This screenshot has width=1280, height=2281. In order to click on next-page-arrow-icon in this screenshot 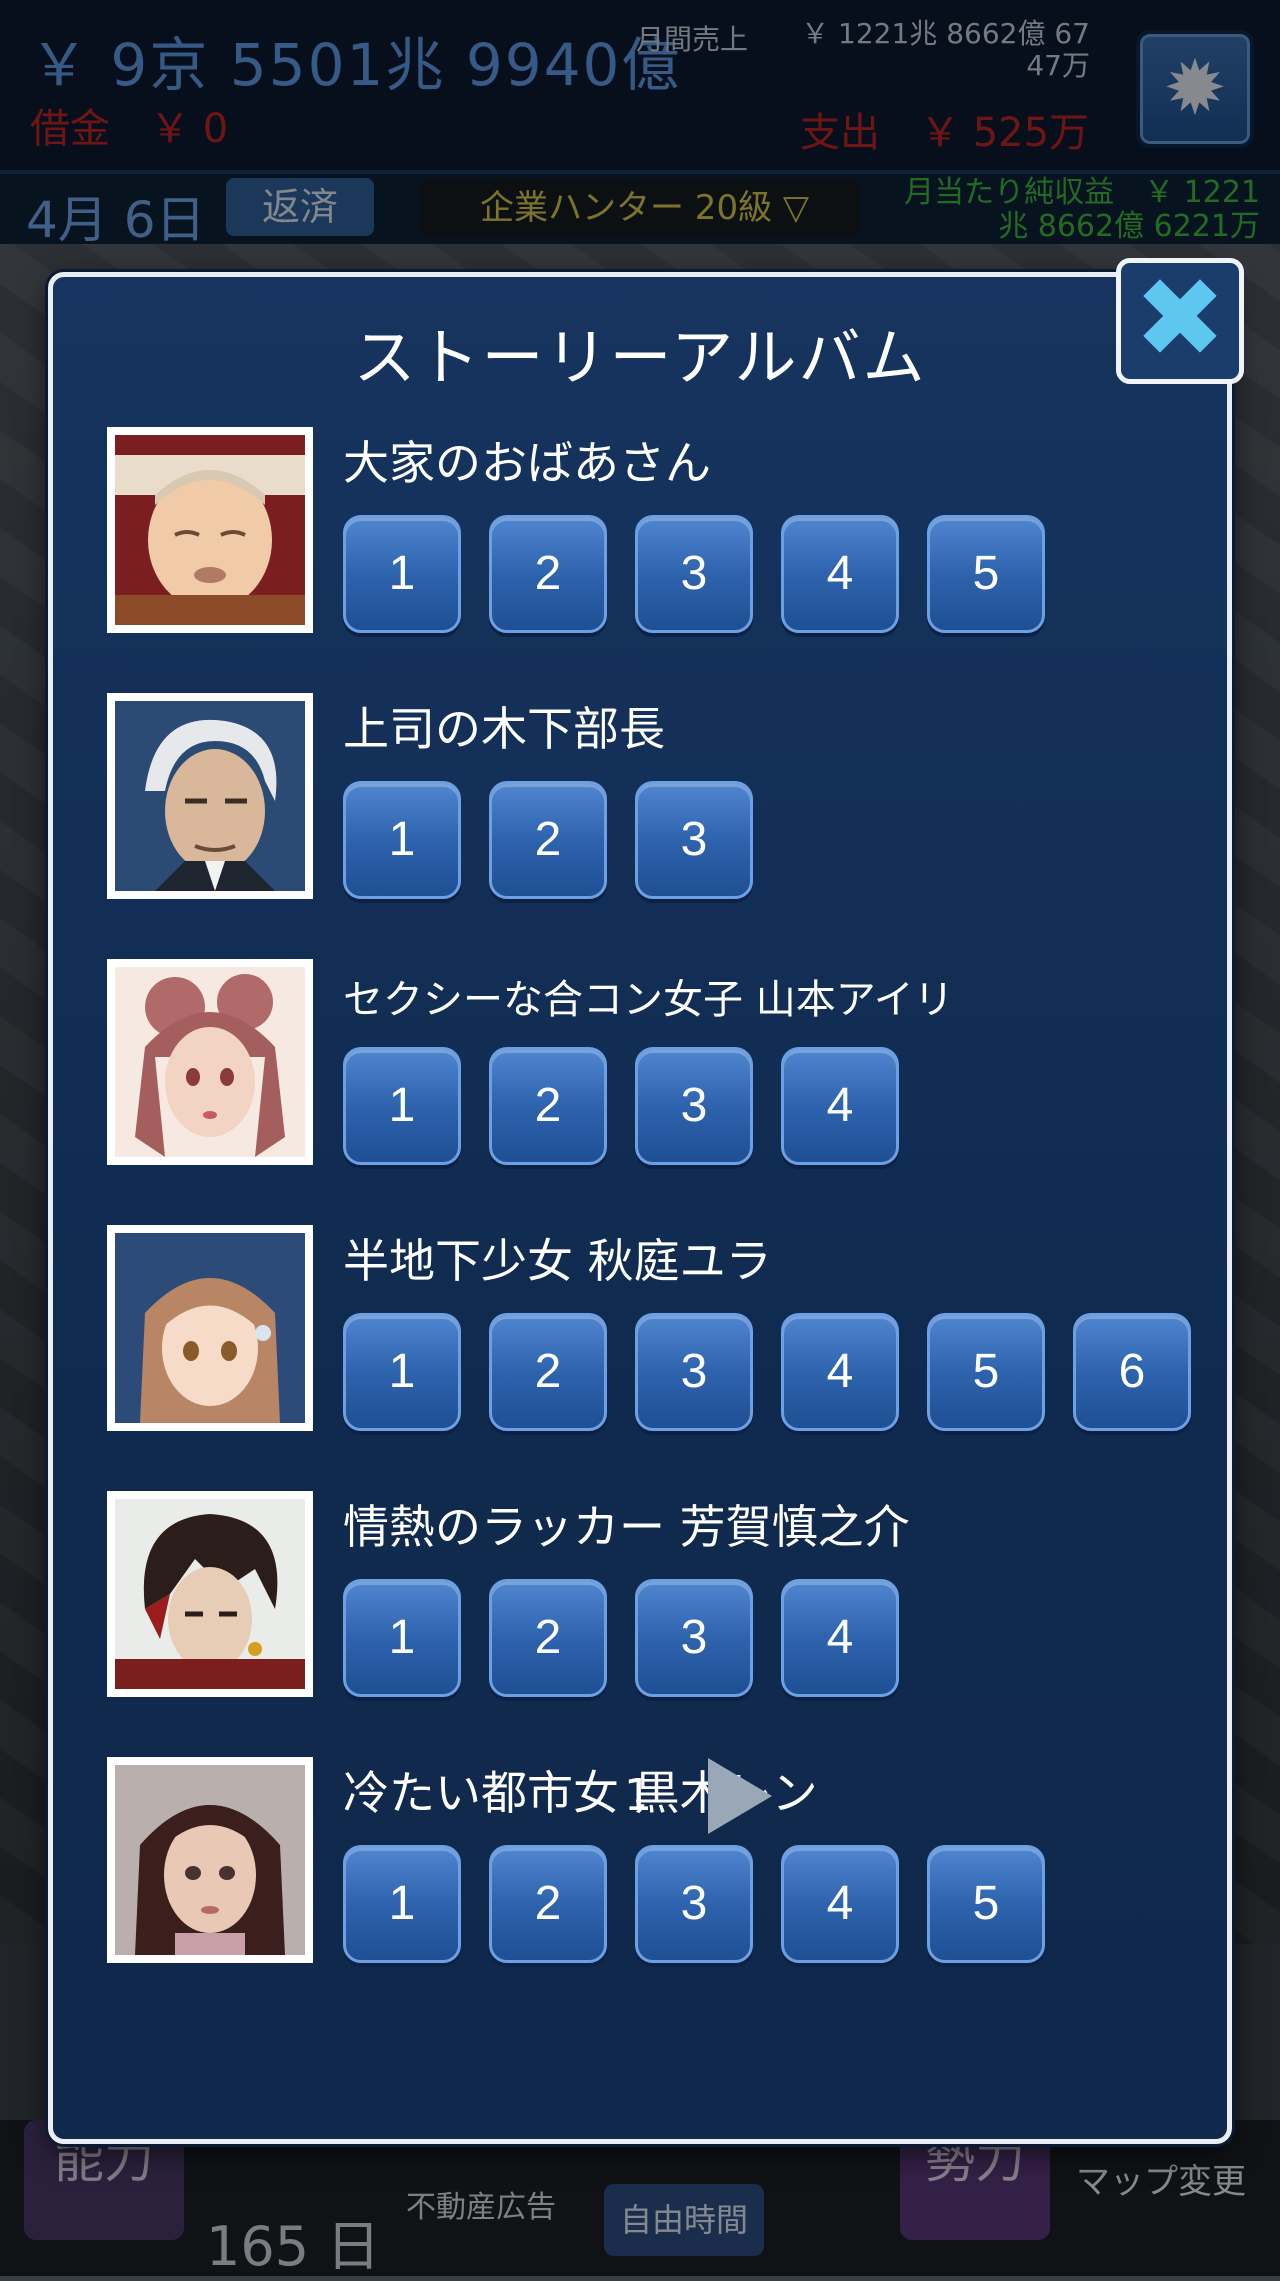, I will do `click(740, 1796)`.